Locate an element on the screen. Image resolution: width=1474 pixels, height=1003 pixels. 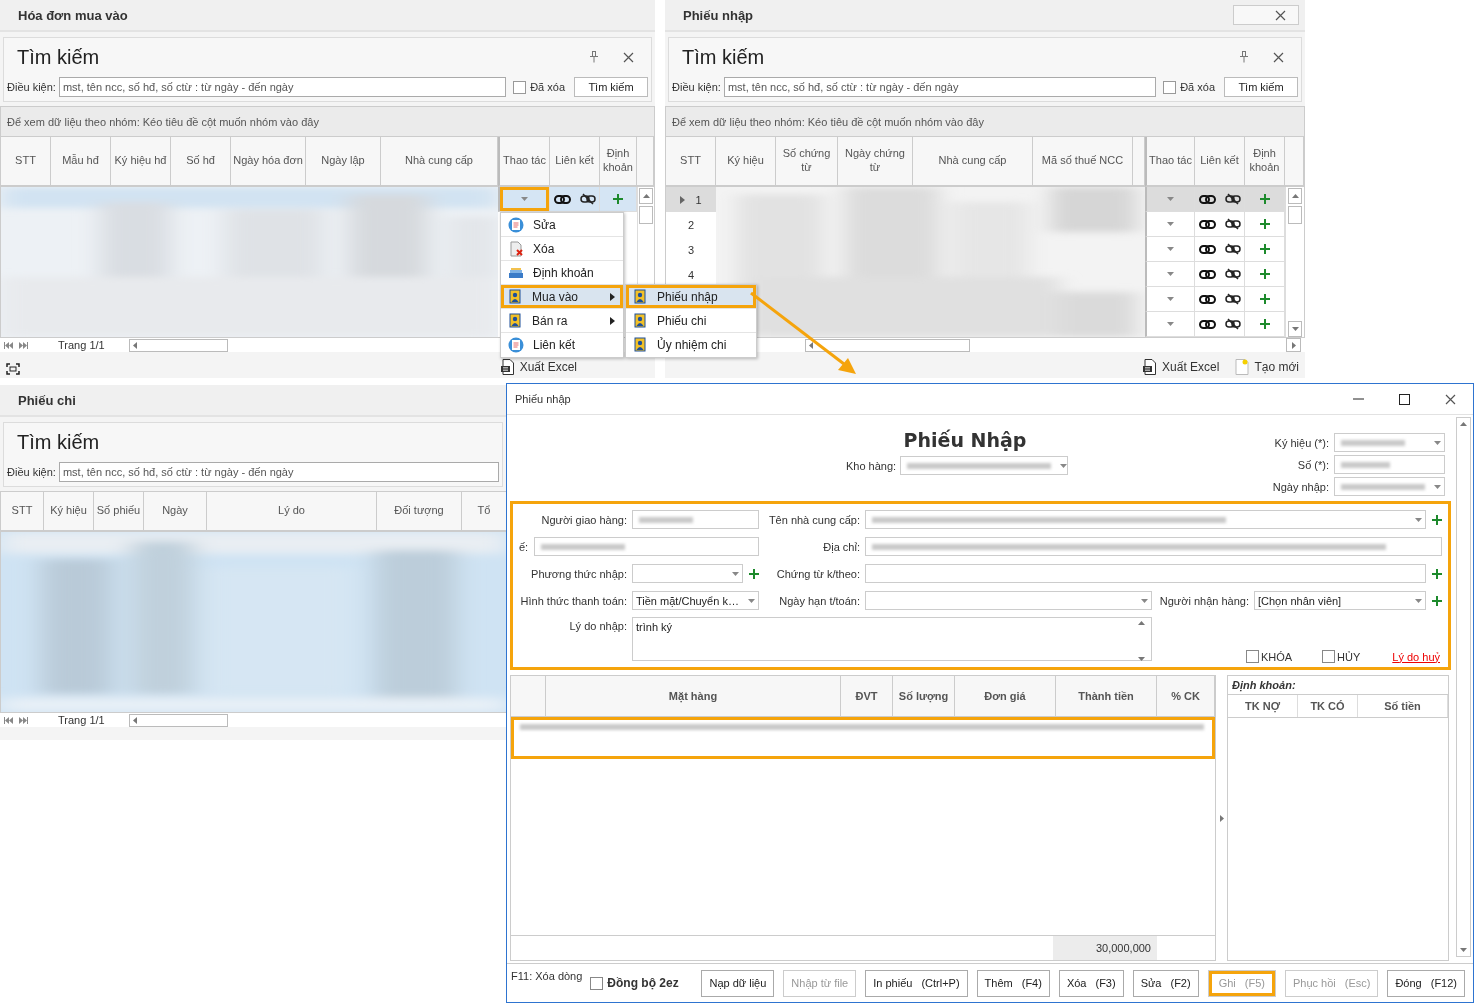
action-button: Sửa (F2) is located at coordinates (1165, 983).